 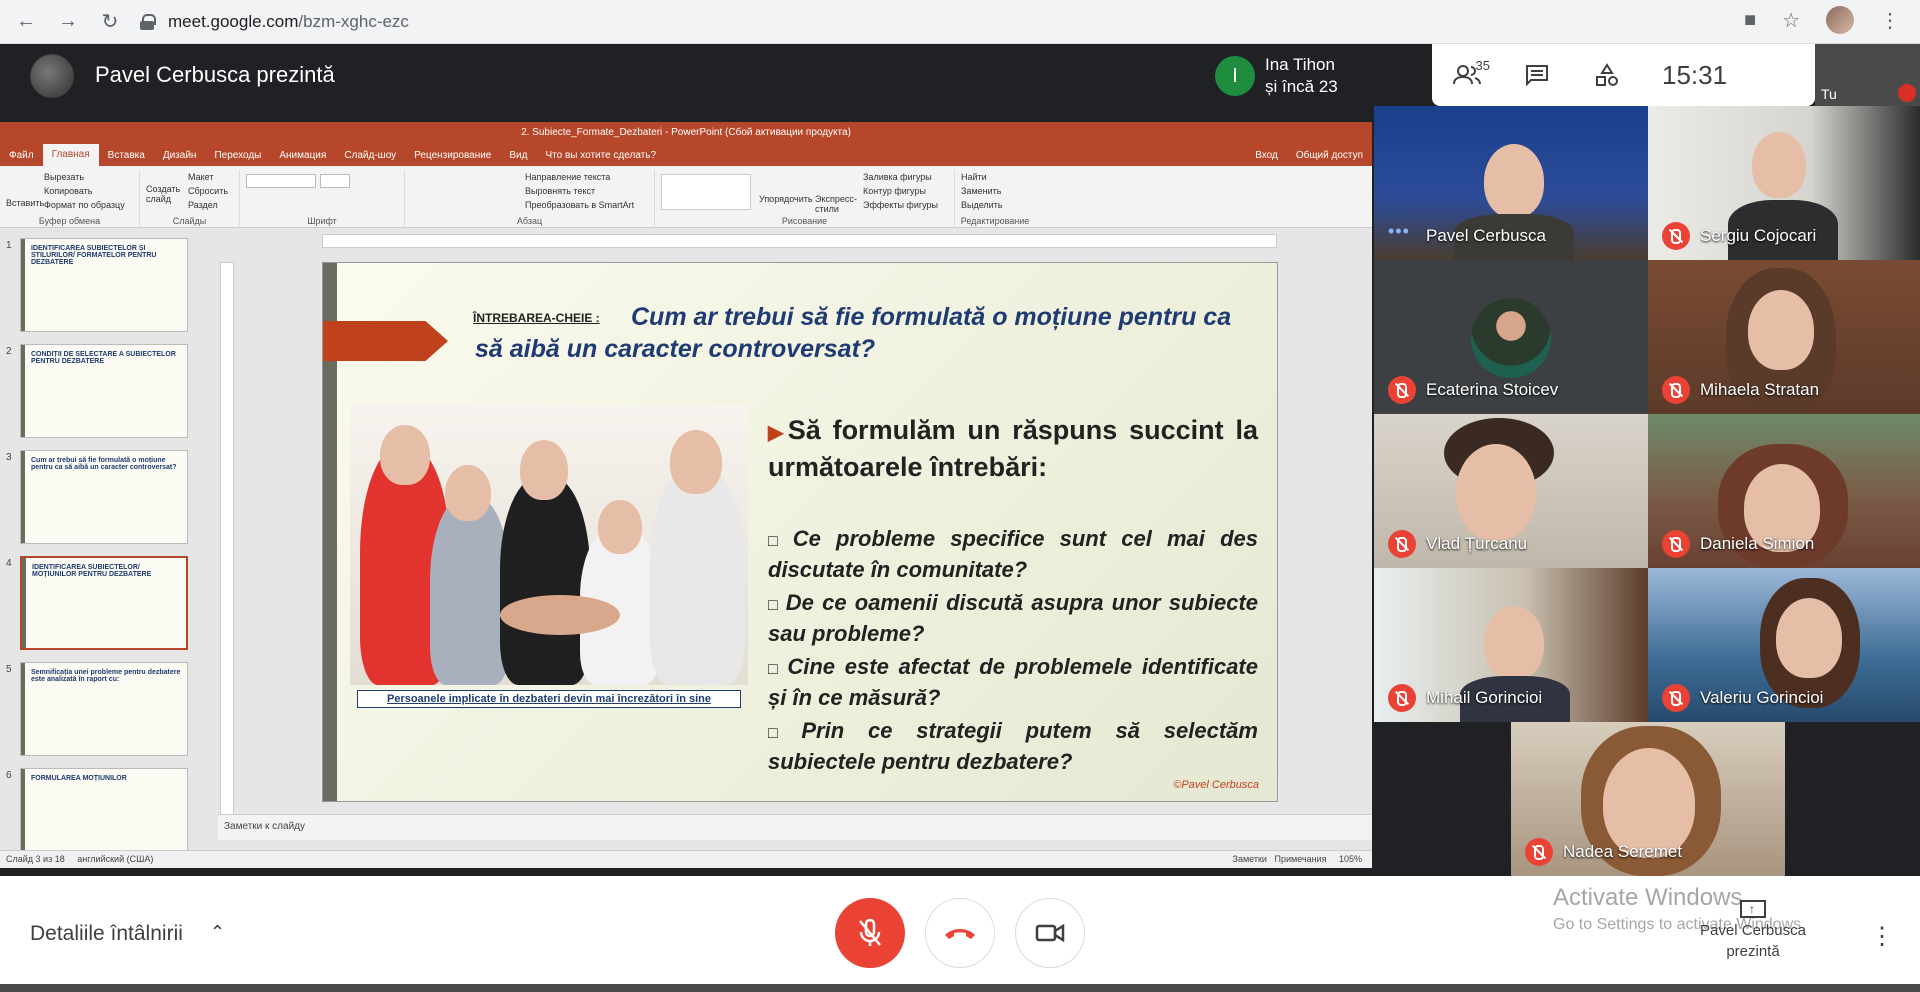 I want to click on shape-outline-button: Контур фигуры, so click(x=894, y=191).